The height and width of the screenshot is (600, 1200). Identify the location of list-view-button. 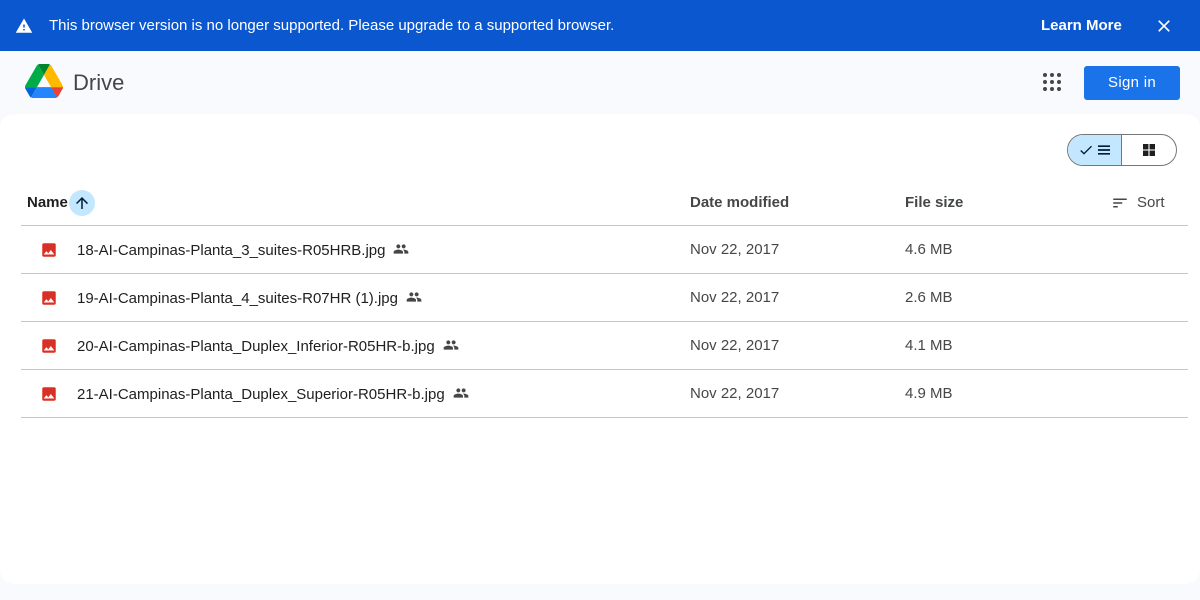
(1095, 150).